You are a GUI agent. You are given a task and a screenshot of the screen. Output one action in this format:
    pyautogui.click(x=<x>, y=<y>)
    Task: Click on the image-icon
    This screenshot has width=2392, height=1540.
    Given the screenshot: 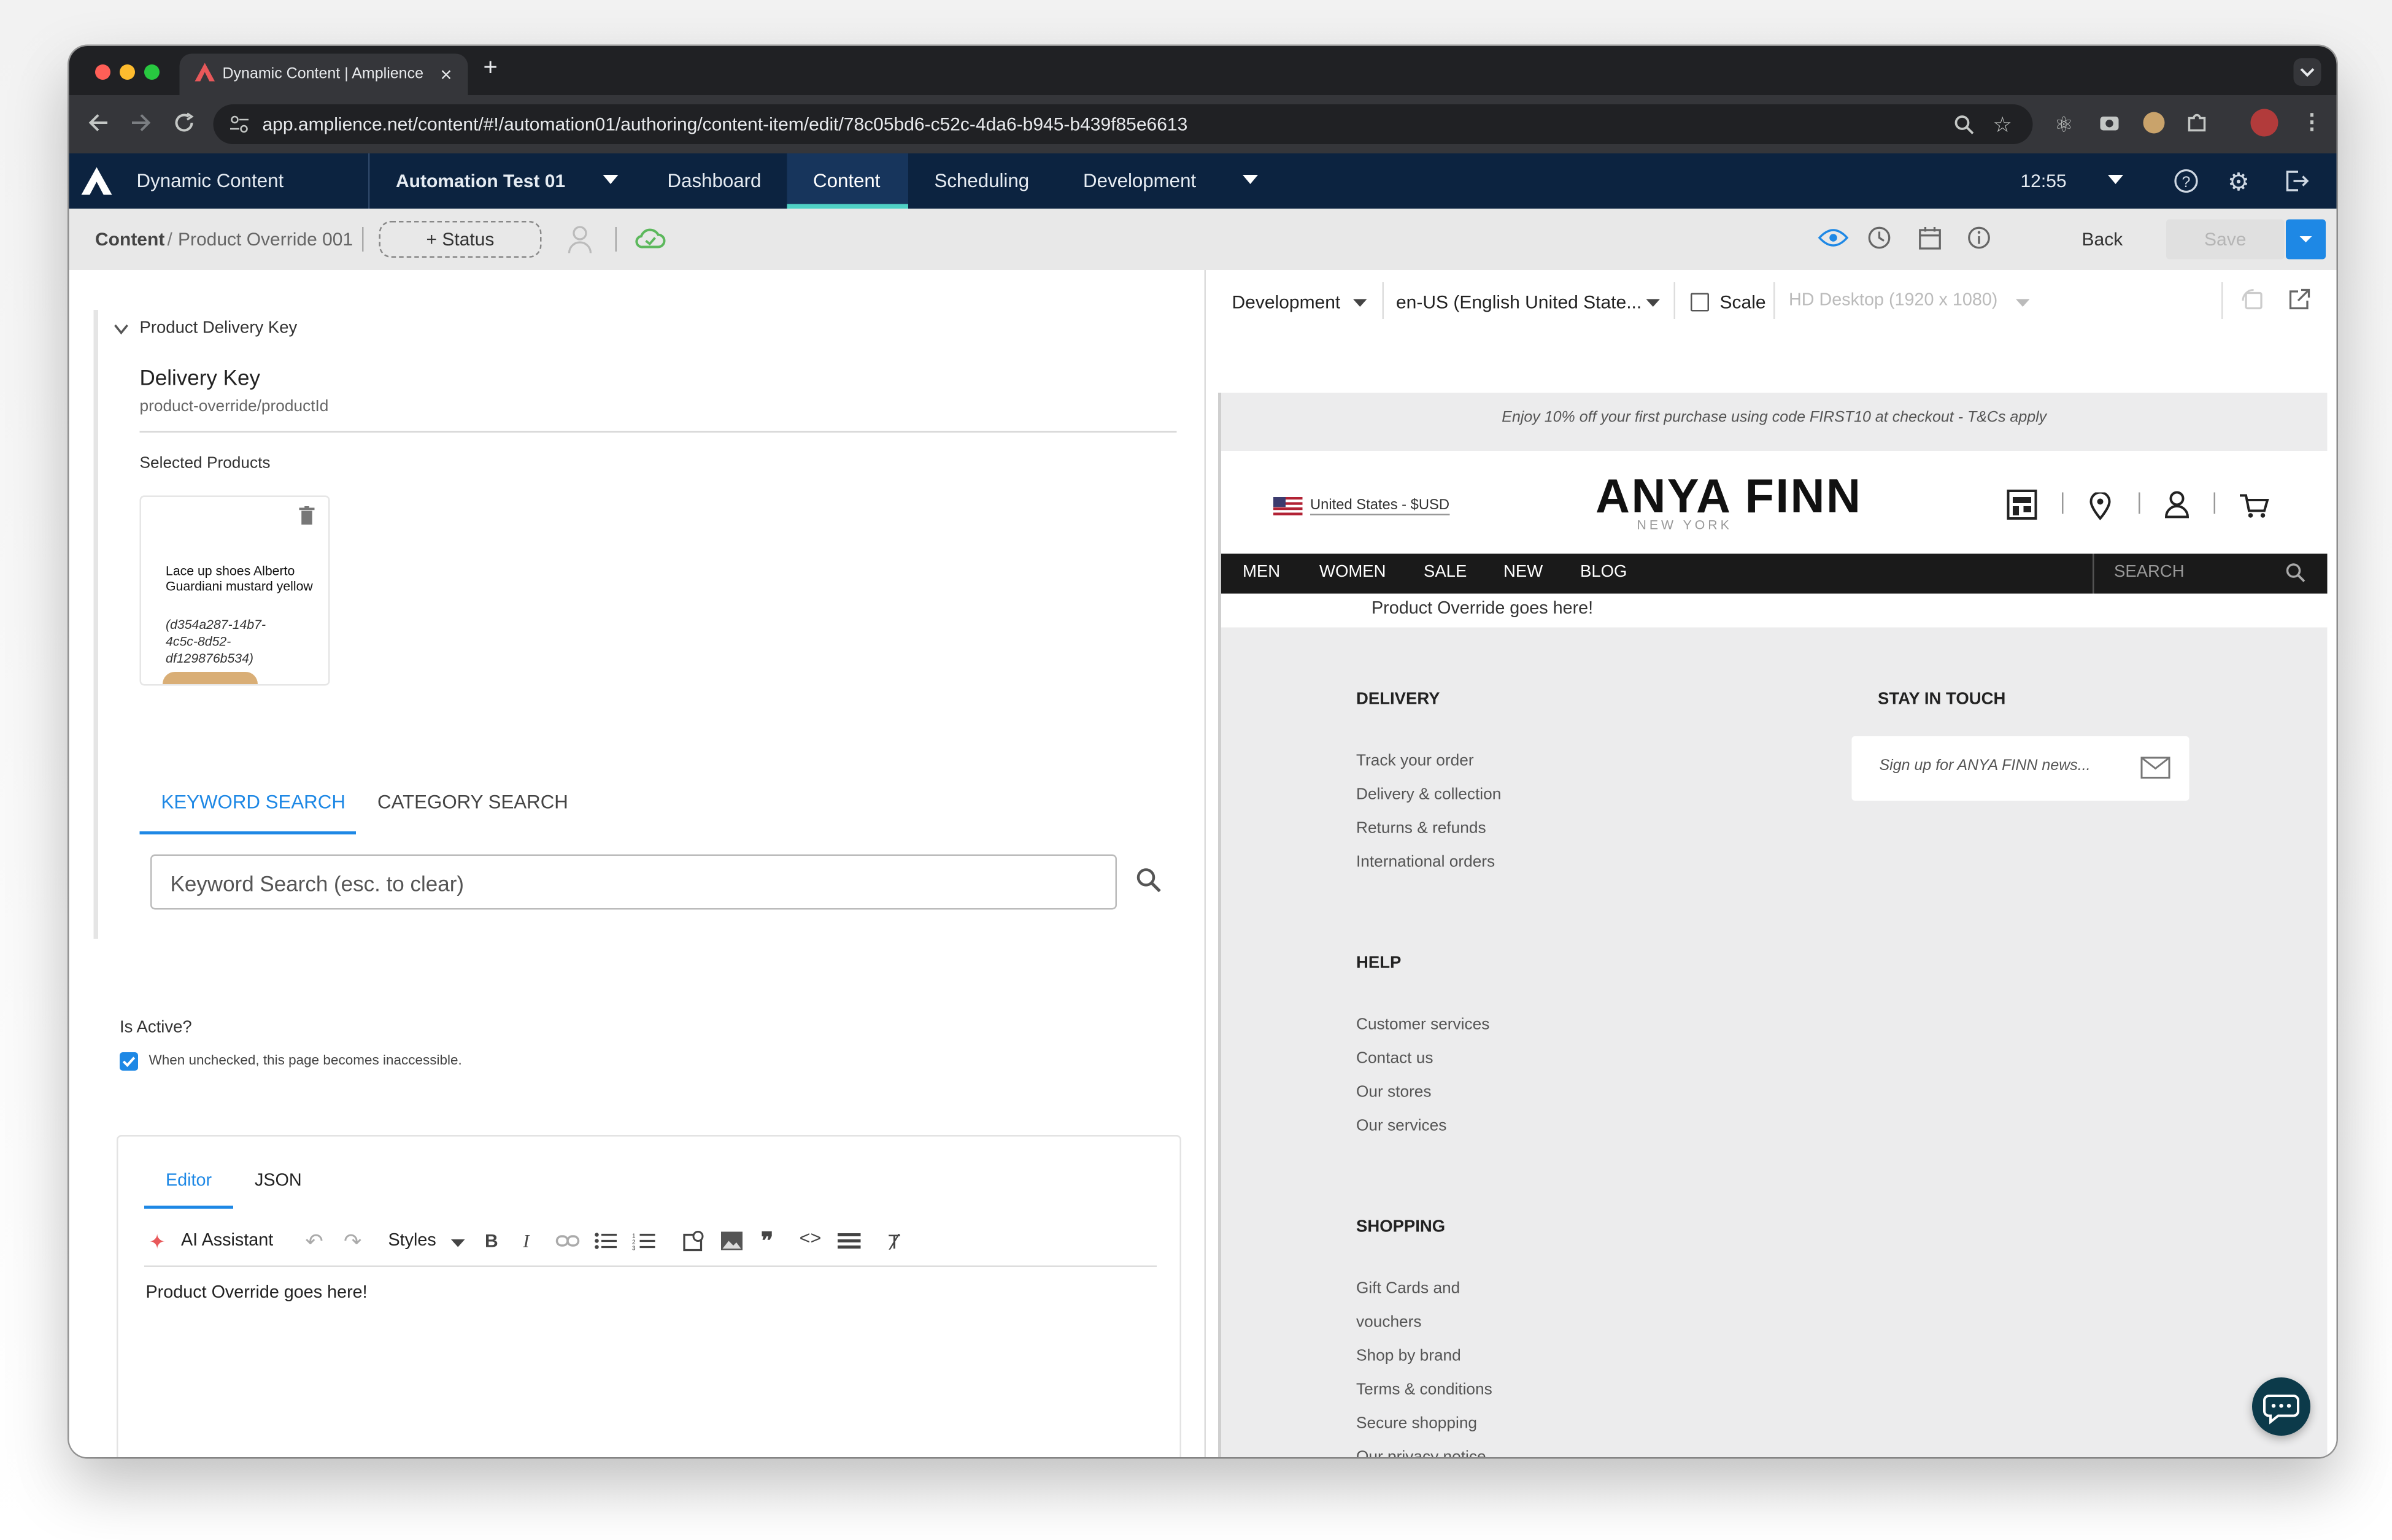 What is the action you would take?
    pyautogui.click(x=732, y=1240)
    